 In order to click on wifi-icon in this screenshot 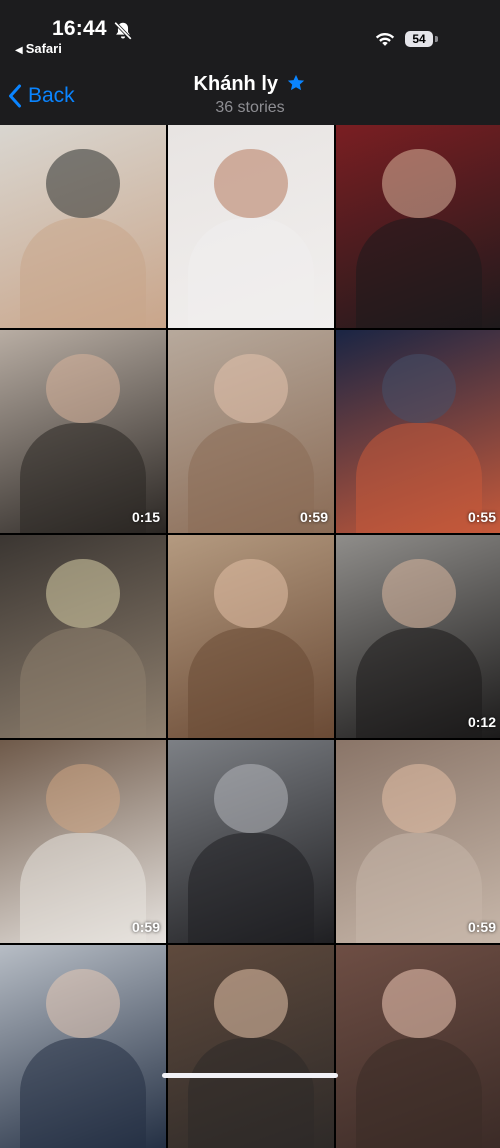, I will do `click(385, 39)`.